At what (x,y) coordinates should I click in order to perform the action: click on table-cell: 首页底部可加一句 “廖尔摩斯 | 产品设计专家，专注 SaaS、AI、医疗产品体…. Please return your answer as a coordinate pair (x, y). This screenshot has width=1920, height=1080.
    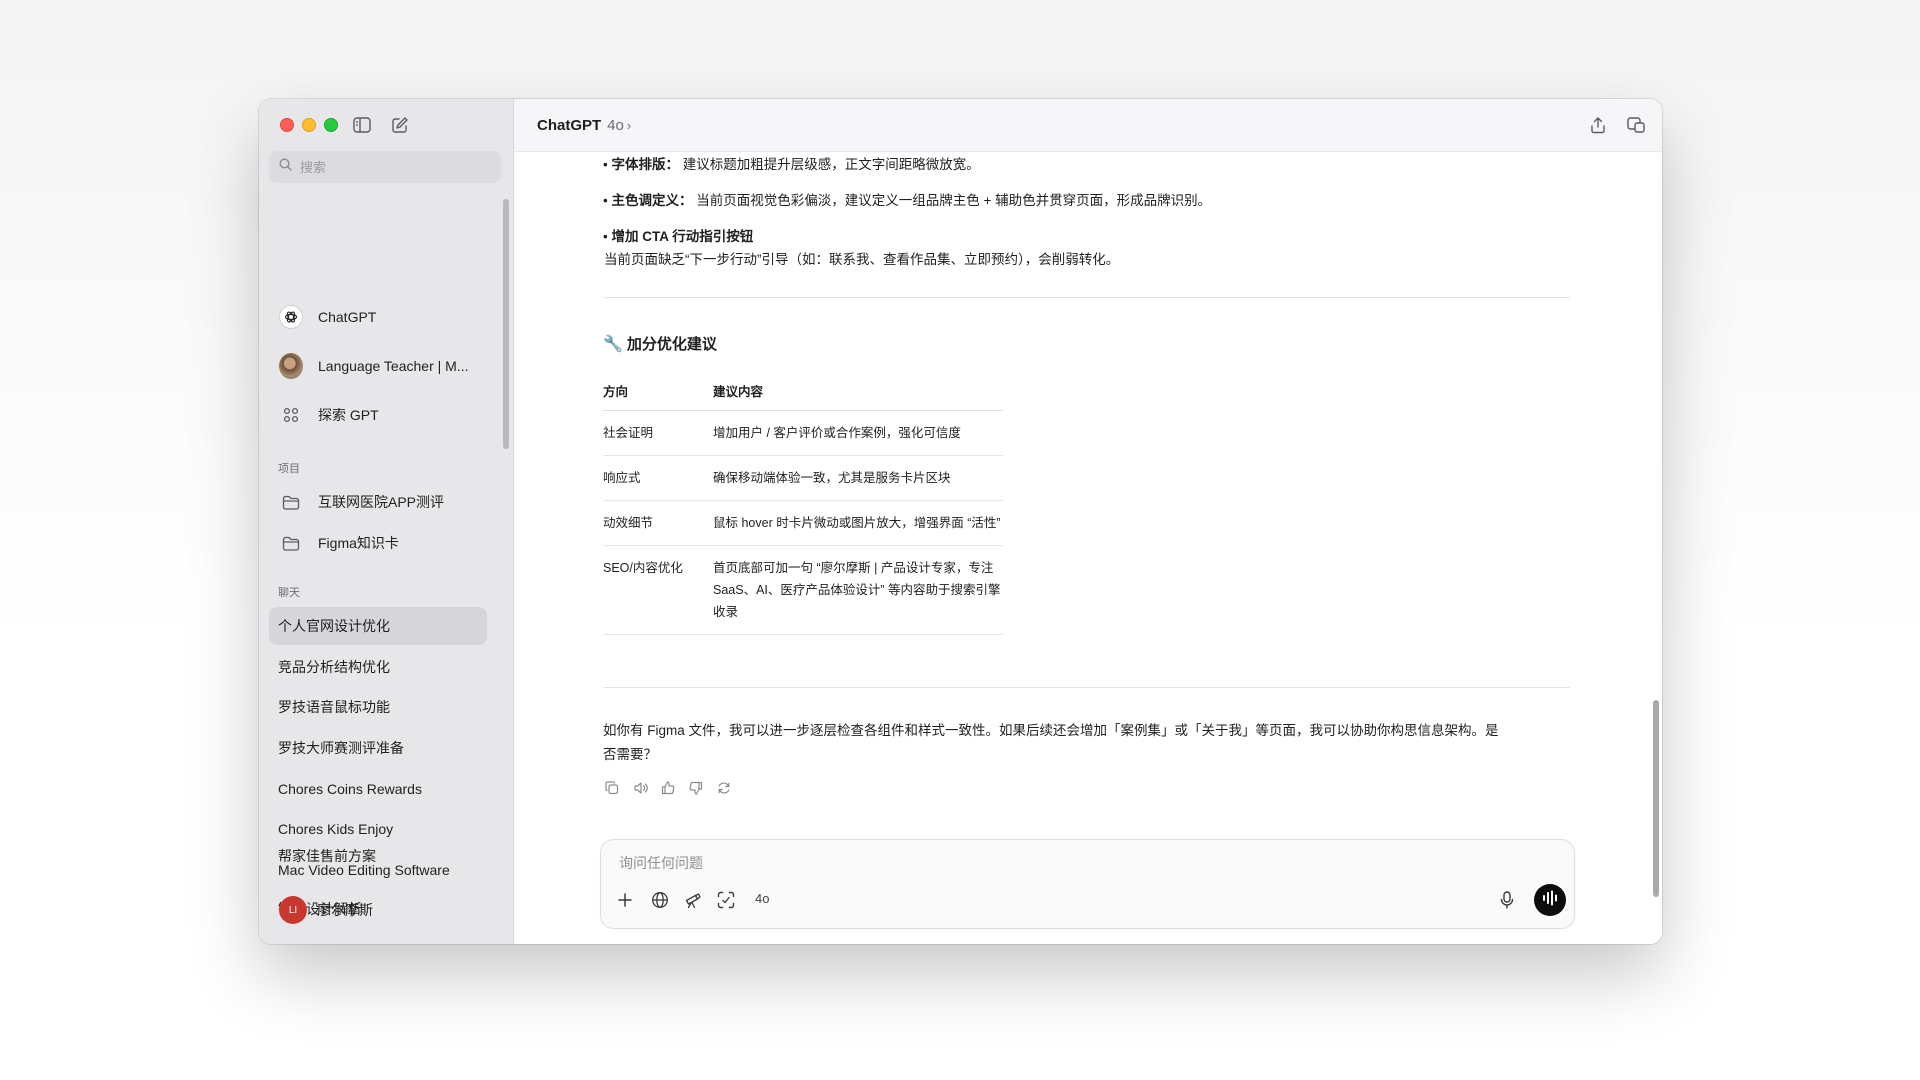
    Looking at the image, I should click on (858, 590).